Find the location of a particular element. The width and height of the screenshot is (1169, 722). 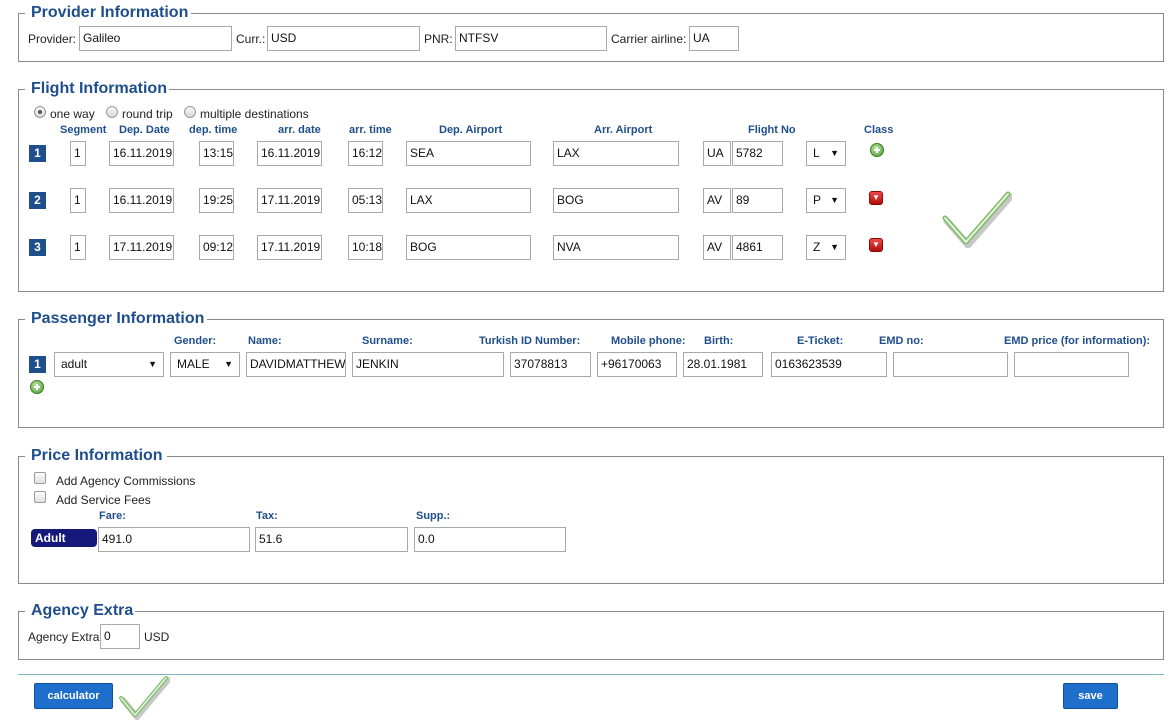

agency-extra-section: Agency Extra is located at coordinates (591, 631).